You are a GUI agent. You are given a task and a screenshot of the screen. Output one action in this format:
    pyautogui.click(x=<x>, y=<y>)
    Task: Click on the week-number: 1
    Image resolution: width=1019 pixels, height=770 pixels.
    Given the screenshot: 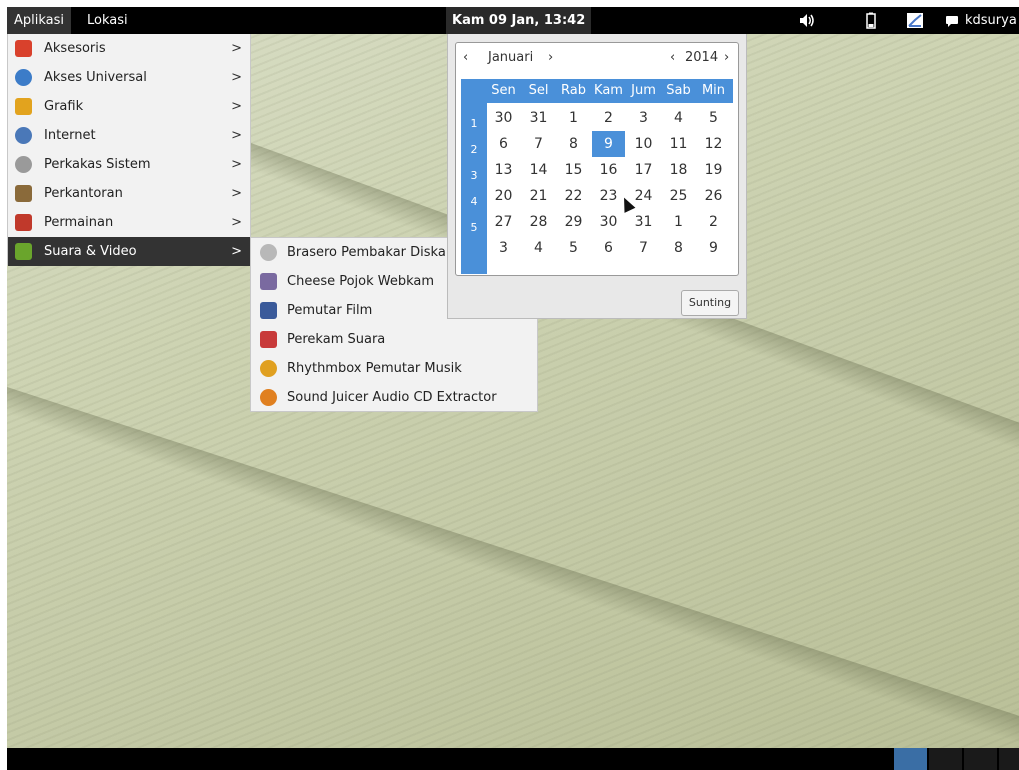 What is the action you would take?
    pyautogui.click(x=474, y=123)
    